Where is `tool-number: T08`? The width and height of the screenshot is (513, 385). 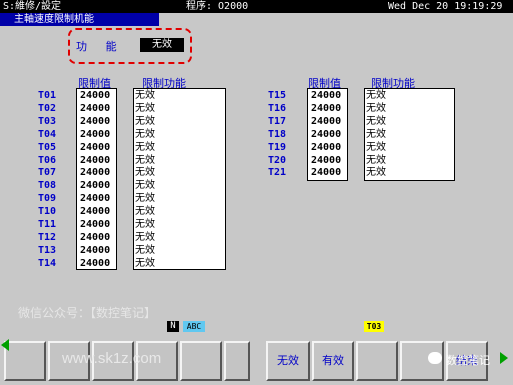
tool-number: T08 is located at coordinates (47, 186).